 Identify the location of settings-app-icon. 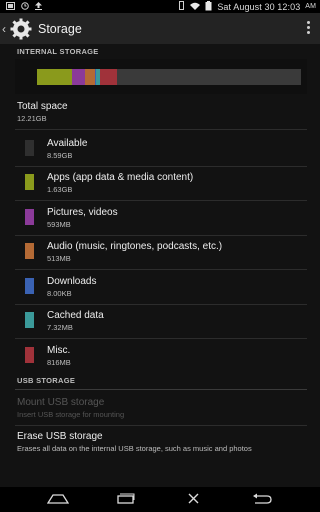
(21, 29).